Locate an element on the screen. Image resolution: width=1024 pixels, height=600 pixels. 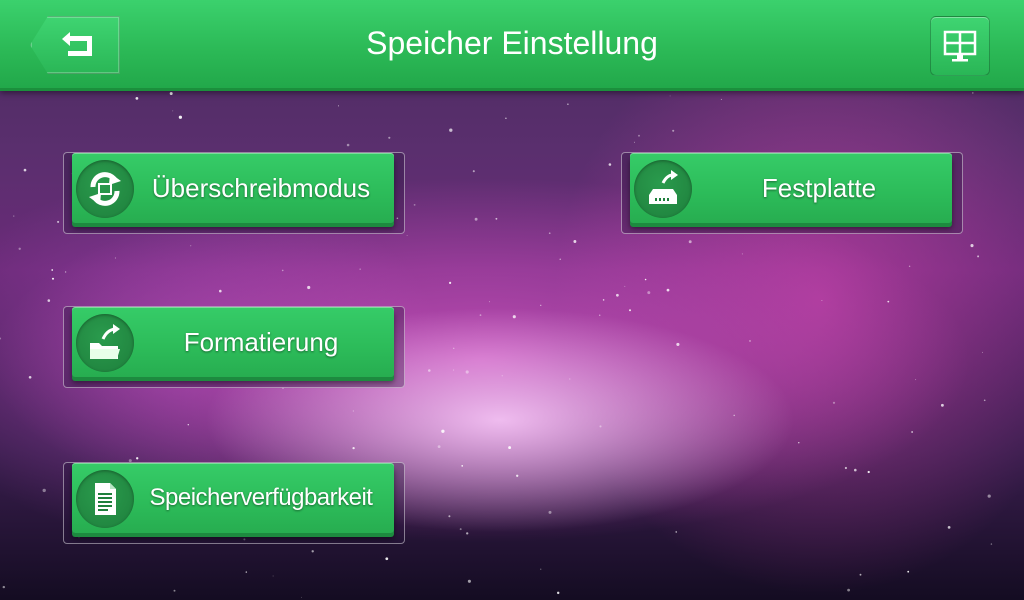
format-button: Formatierung is located at coordinates (233, 342).